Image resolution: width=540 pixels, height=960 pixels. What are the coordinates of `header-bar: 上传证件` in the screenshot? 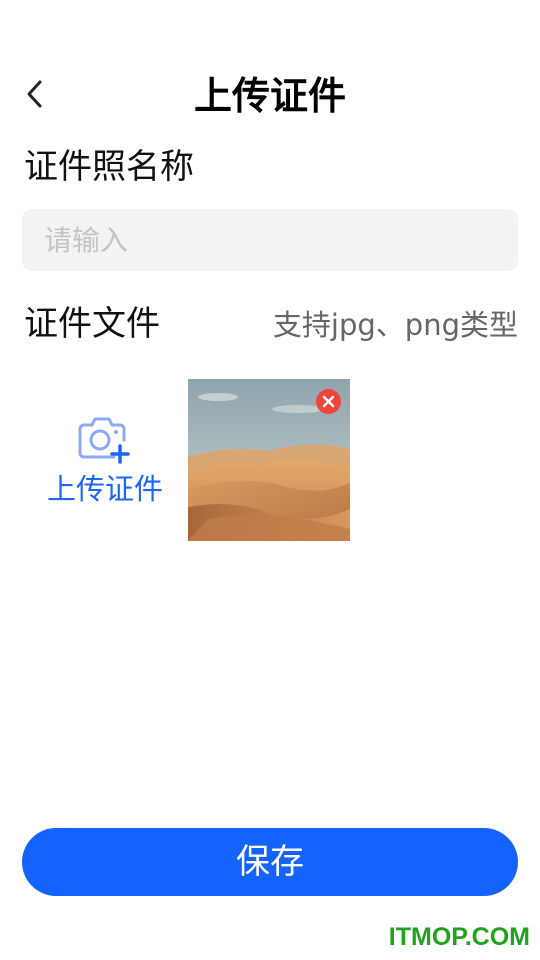 It's located at (270, 95).